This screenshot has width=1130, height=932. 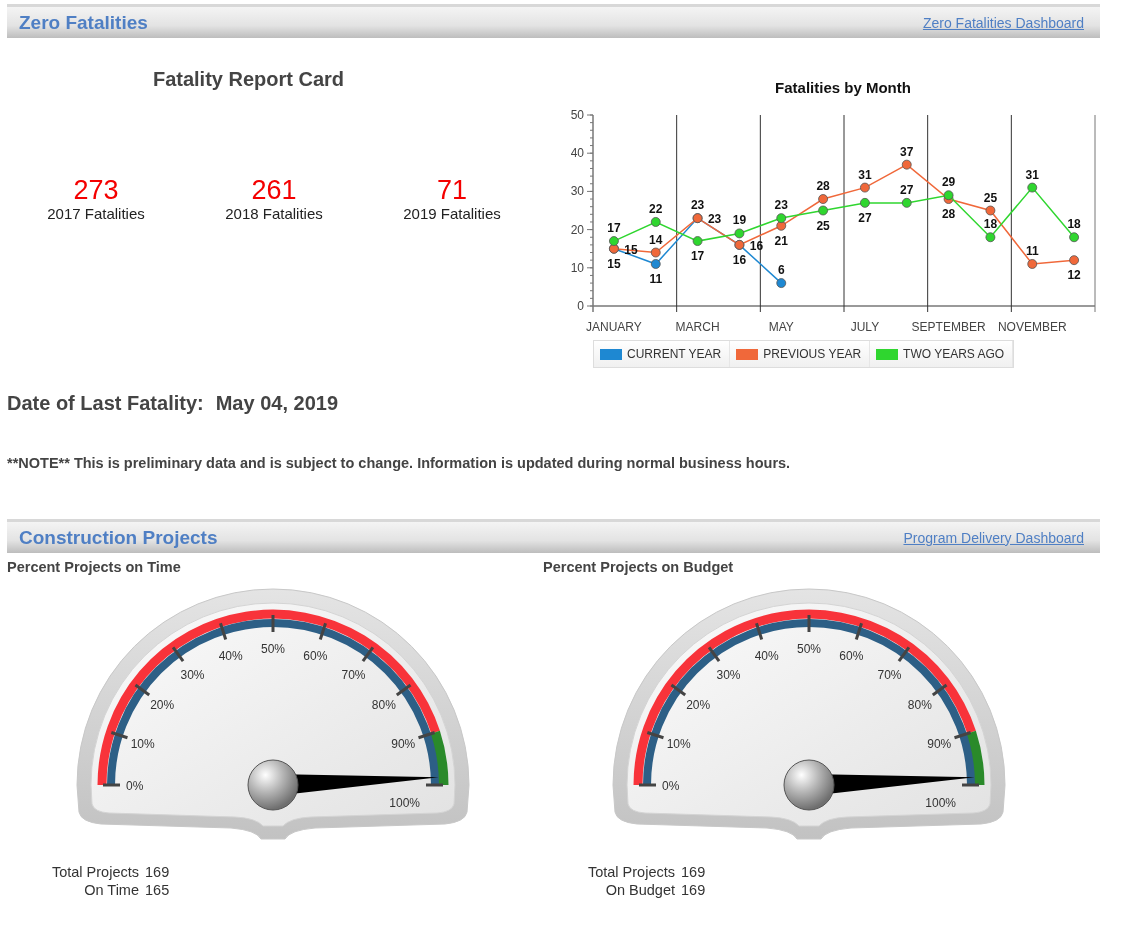 I want to click on gauge-title: Percent Projects on Budget, so click(x=639, y=567).